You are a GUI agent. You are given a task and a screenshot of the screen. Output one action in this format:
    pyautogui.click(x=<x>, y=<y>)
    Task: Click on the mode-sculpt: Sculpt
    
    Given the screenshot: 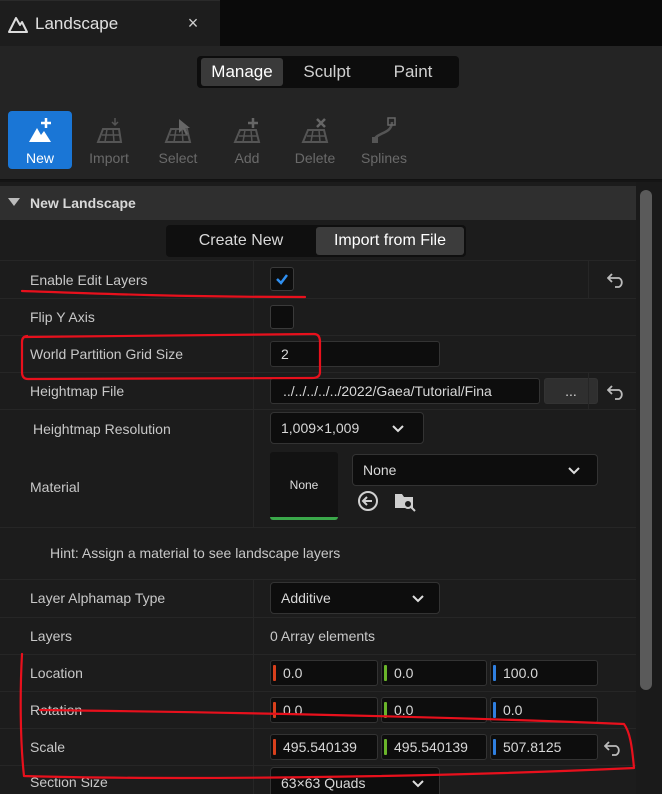 What is the action you would take?
    pyautogui.click(x=327, y=72)
    